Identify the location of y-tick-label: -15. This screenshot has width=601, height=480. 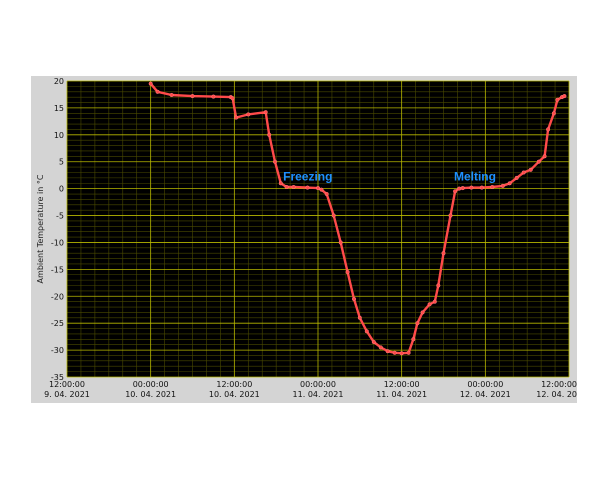
(57, 269).